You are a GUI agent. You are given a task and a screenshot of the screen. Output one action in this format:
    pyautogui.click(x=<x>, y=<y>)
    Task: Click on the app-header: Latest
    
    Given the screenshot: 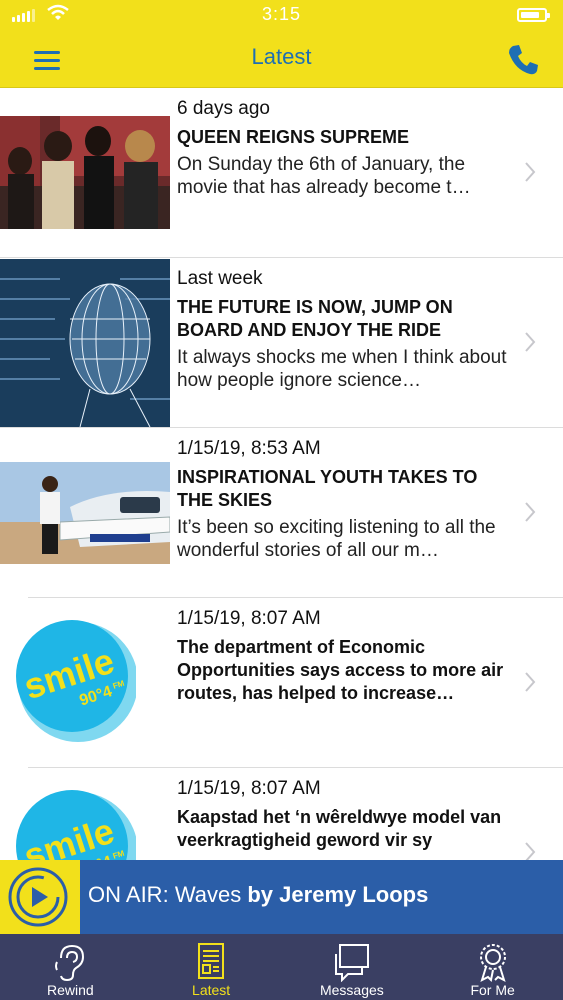 What is the action you would take?
    pyautogui.click(x=281, y=59)
    